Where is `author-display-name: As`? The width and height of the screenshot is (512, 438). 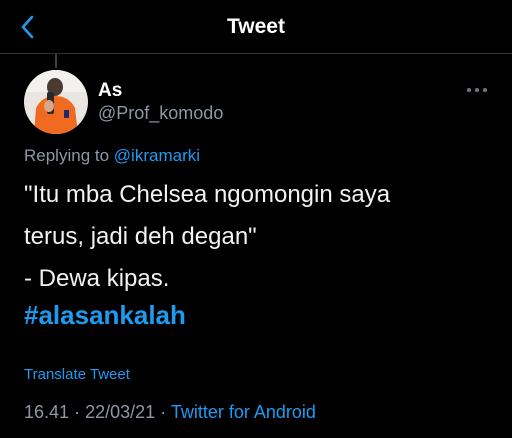
author-display-name: As is located at coordinates (110, 91).